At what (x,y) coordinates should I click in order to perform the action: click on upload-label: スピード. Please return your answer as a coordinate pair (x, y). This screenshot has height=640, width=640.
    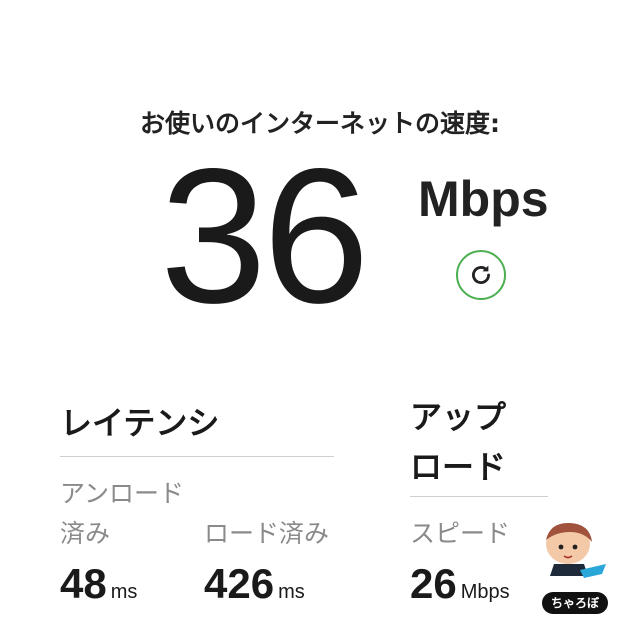
    Looking at the image, I should click on (460, 533).